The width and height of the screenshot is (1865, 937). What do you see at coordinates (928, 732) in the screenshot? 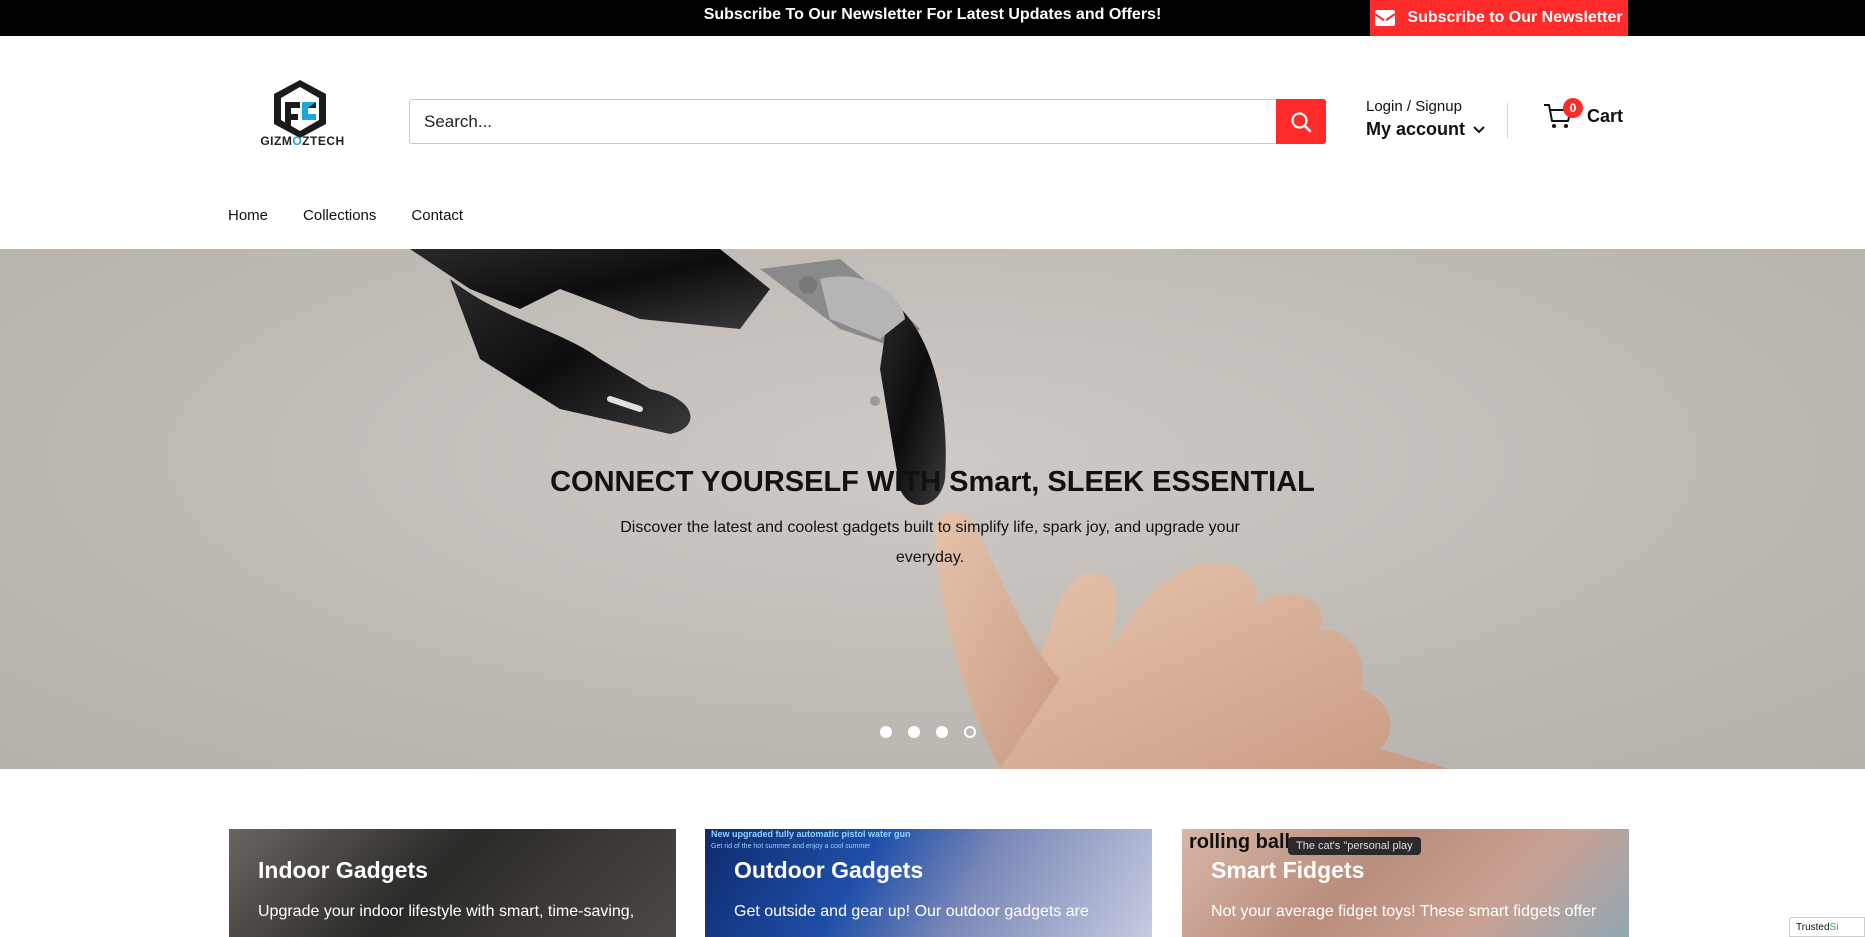
I see `slider-dots` at bounding box center [928, 732].